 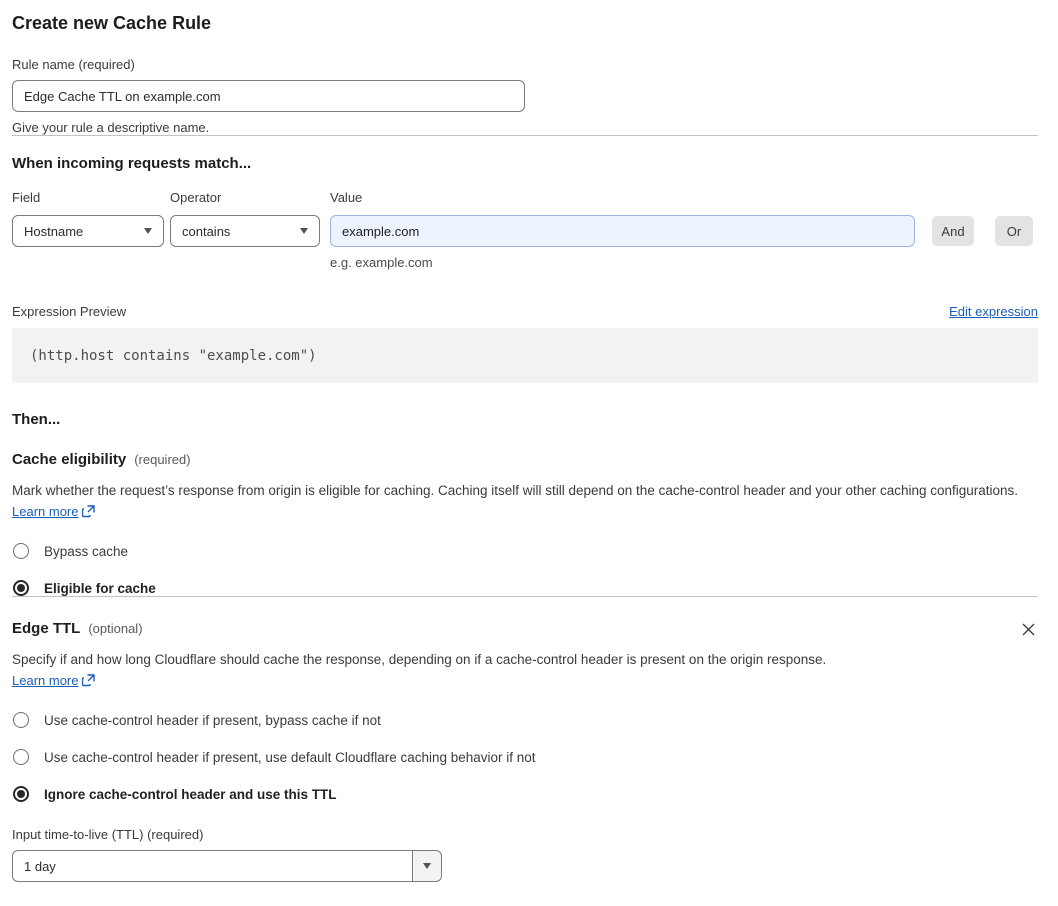 I want to click on value-input, so click(x=622, y=231).